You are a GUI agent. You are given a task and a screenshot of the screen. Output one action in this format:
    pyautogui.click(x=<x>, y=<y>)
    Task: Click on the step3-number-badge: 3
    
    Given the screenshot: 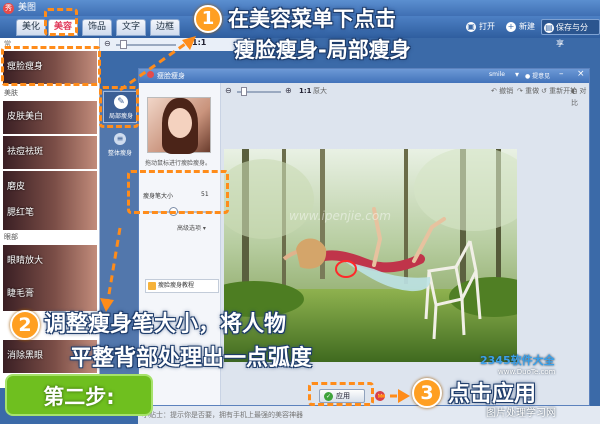 What is the action you would take?
    pyautogui.click(x=427, y=393)
    